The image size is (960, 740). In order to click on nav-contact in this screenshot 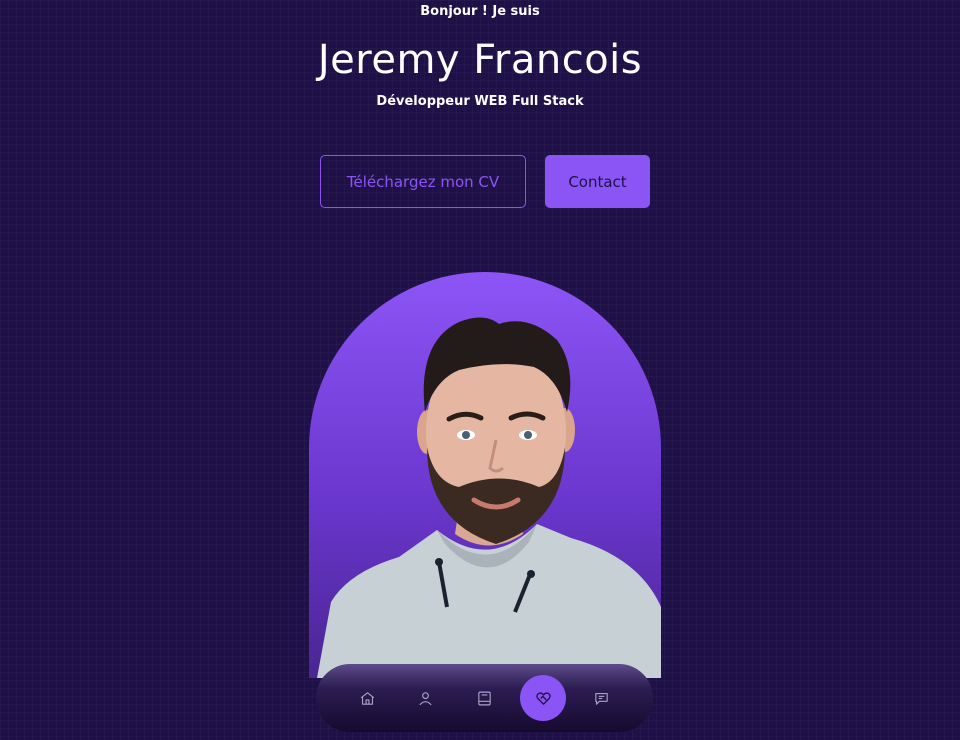, I will do `click(602, 698)`.